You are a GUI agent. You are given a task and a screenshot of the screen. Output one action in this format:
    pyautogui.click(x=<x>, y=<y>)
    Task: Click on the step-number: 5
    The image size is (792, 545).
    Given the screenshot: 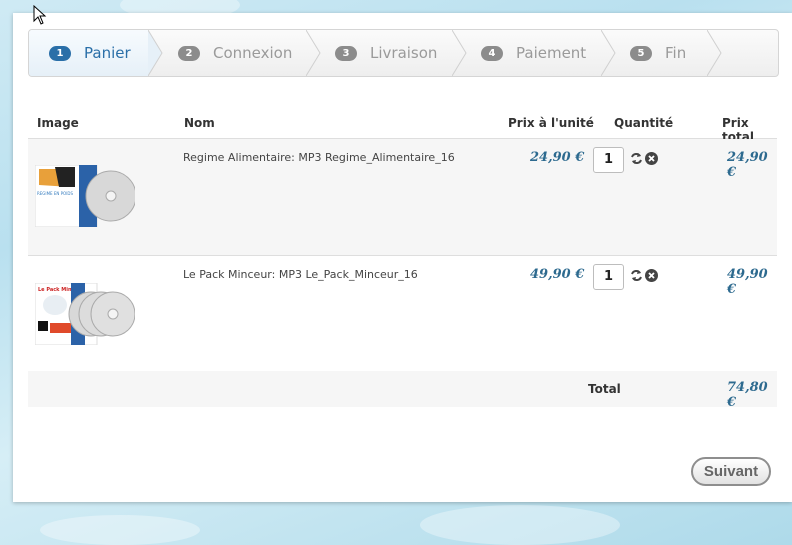 What is the action you would take?
    pyautogui.click(x=641, y=53)
    